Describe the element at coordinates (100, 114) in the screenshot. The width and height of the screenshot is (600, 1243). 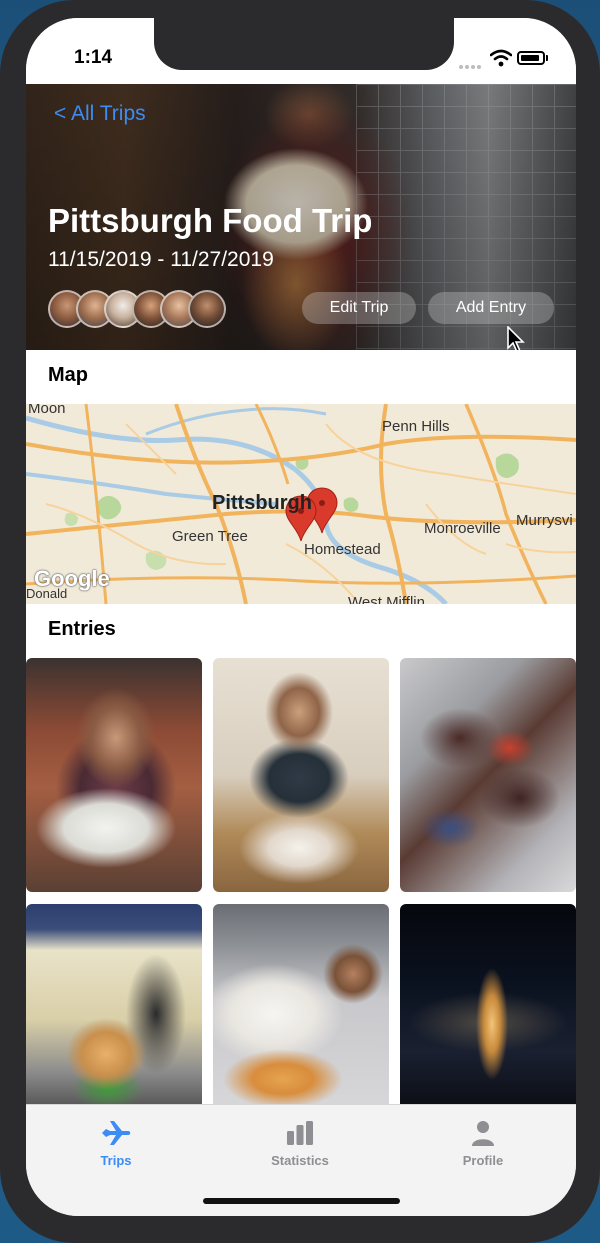
I see `back-to-all-trips-link: < All Trips` at that location.